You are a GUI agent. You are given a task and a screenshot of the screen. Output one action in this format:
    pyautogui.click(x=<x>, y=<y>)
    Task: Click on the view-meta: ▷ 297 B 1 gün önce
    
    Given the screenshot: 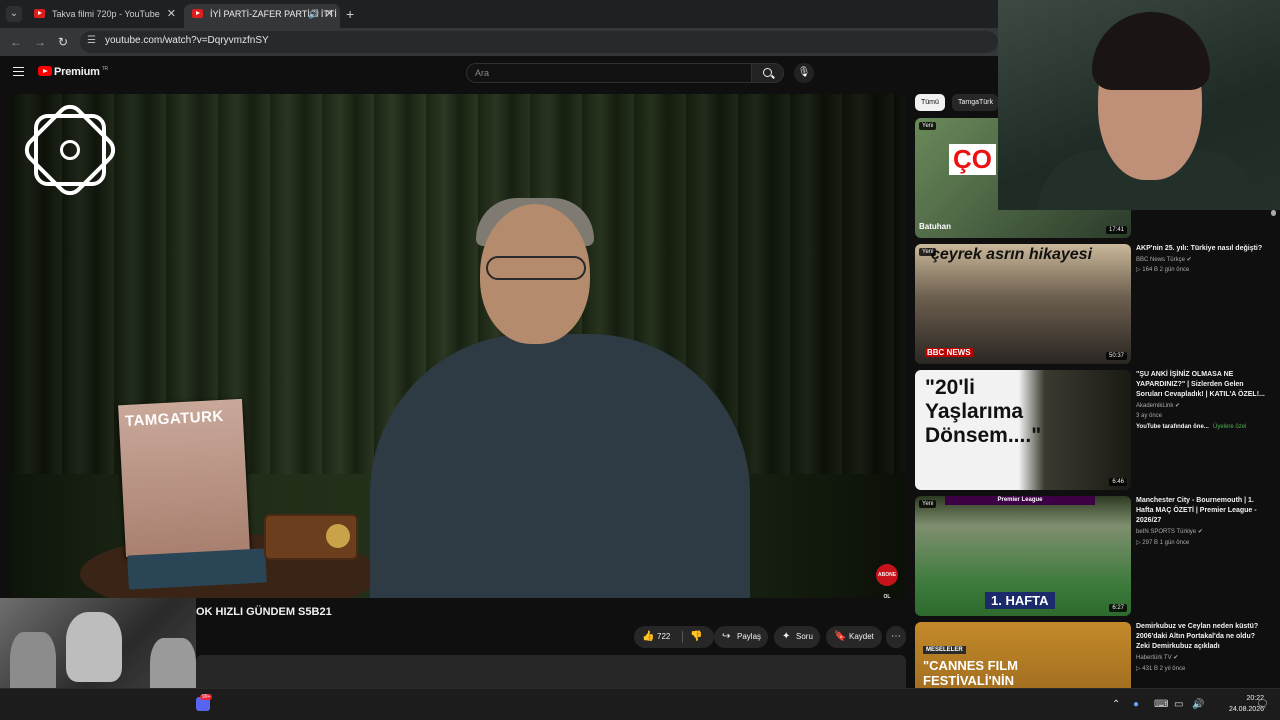 What is the action you would take?
    pyautogui.click(x=1163, y=543)
    